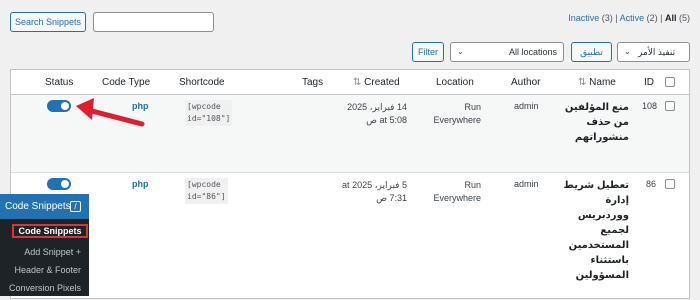 This screenshot has height=300, width=700. Describe the element at coordinates (313, 82) in the screenshot. I see `column-tags: Tags` at that location.